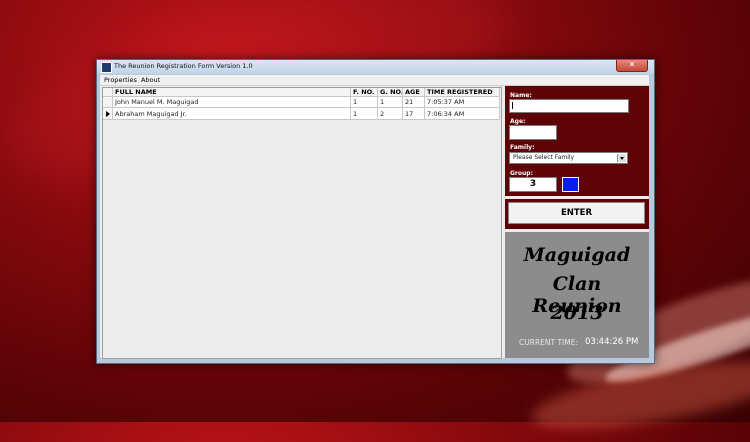 The image size is (750, 442). What do you see at coordinates (548, 342) in the screenshot?
I see `current-time-label: CURRENT TIME:` at bounding box center [548, 342].